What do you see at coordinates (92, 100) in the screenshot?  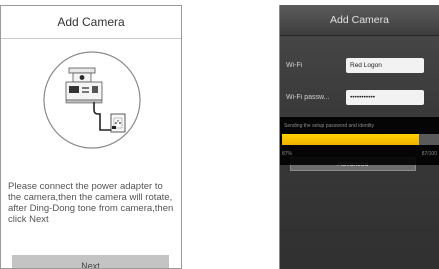 I see `camera-power-illustration` at bounding box center [92, 100].